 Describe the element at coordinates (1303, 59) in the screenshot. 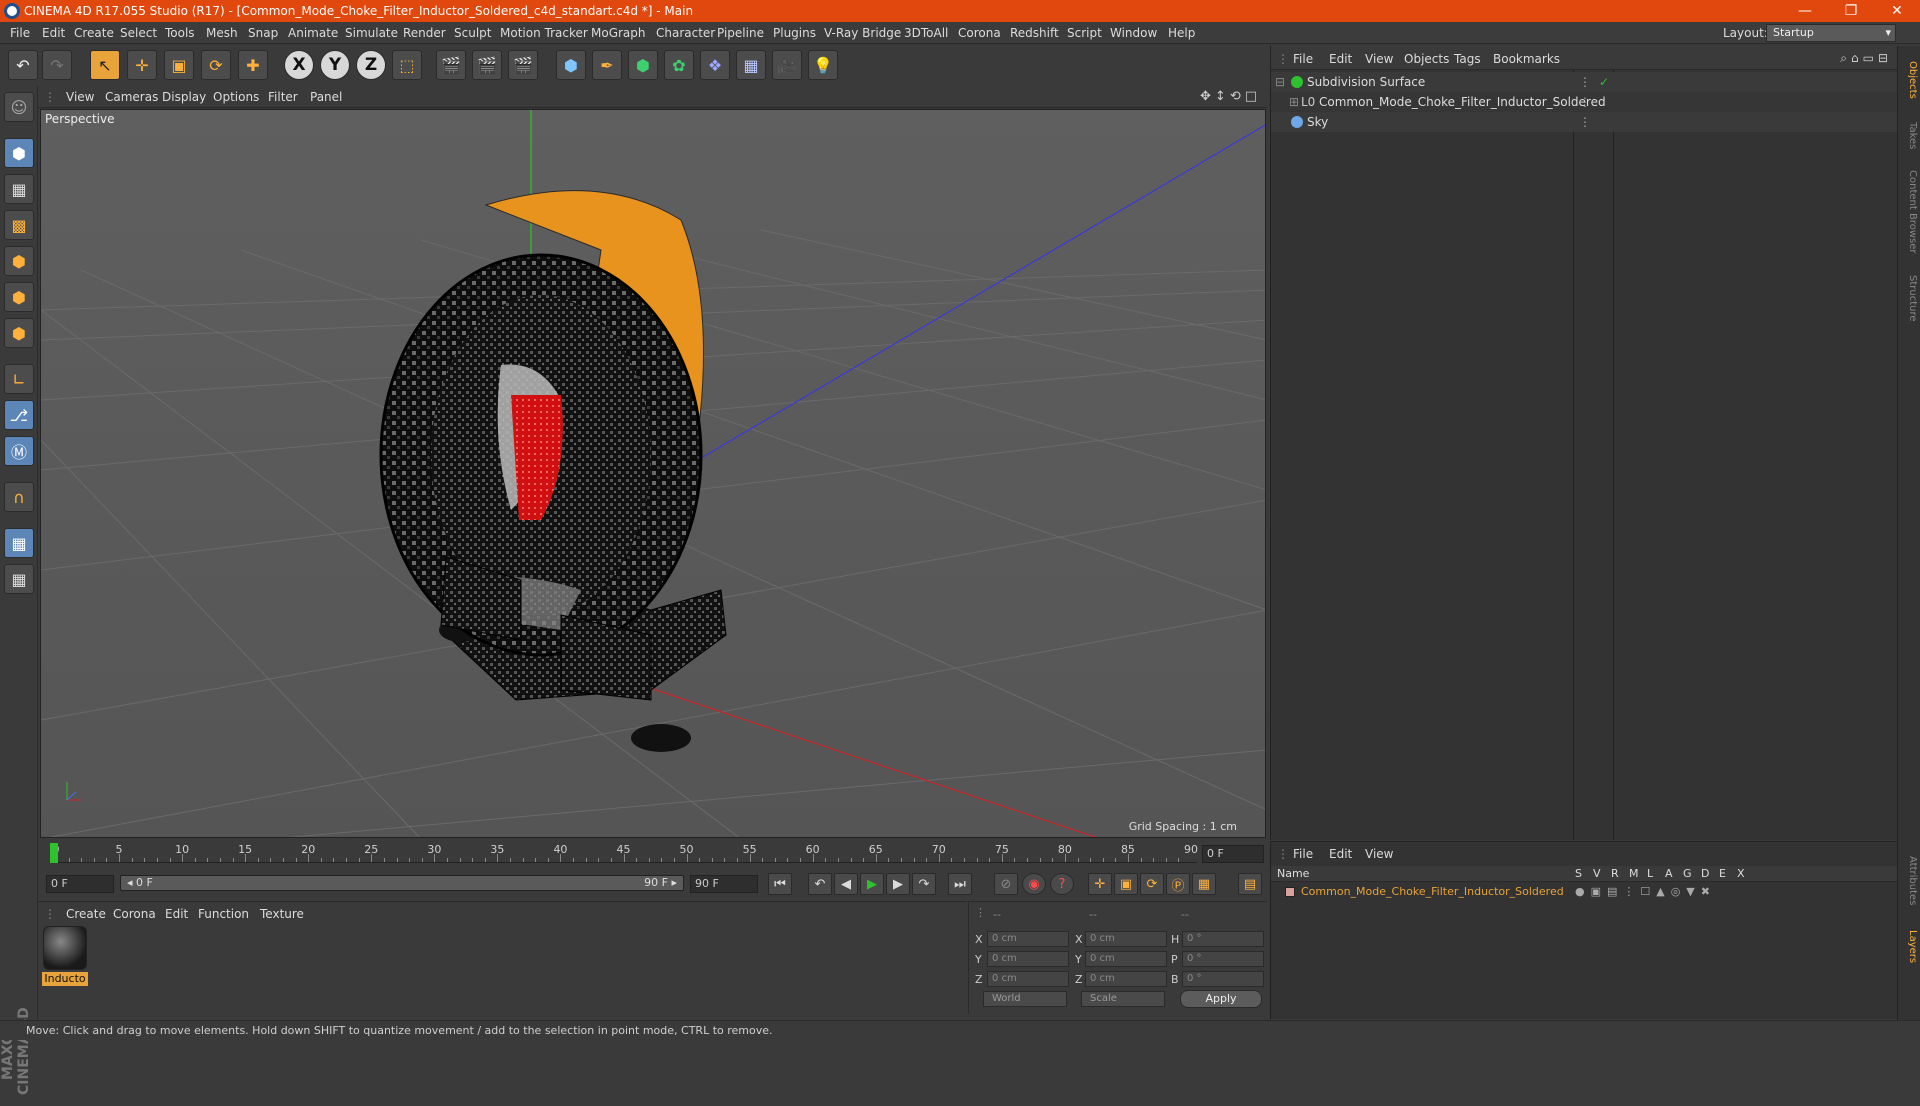

I see `object-menu-file: File` at that location.